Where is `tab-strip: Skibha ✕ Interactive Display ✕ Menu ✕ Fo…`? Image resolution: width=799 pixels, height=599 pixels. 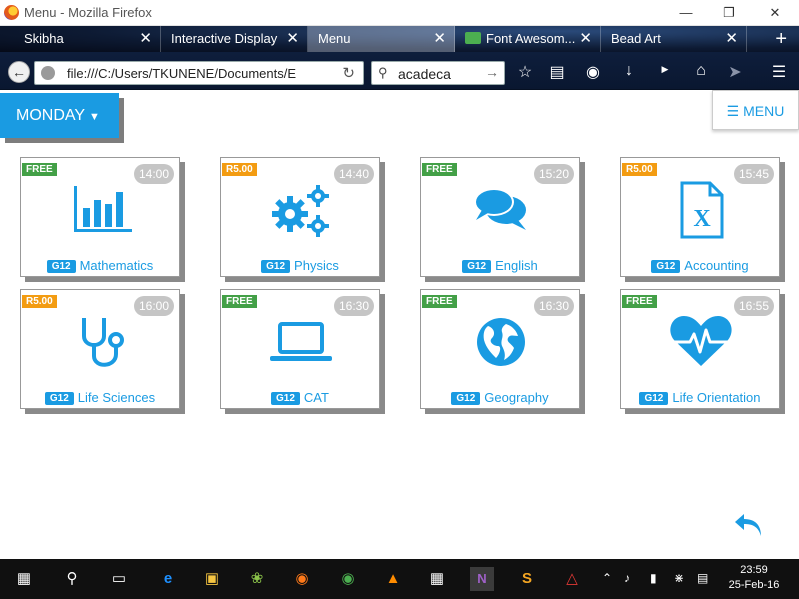
tab-strip: Skibha ✕ Interactive Display ✕ Menu ✕ Fo… is located at coordinates (399, 39).